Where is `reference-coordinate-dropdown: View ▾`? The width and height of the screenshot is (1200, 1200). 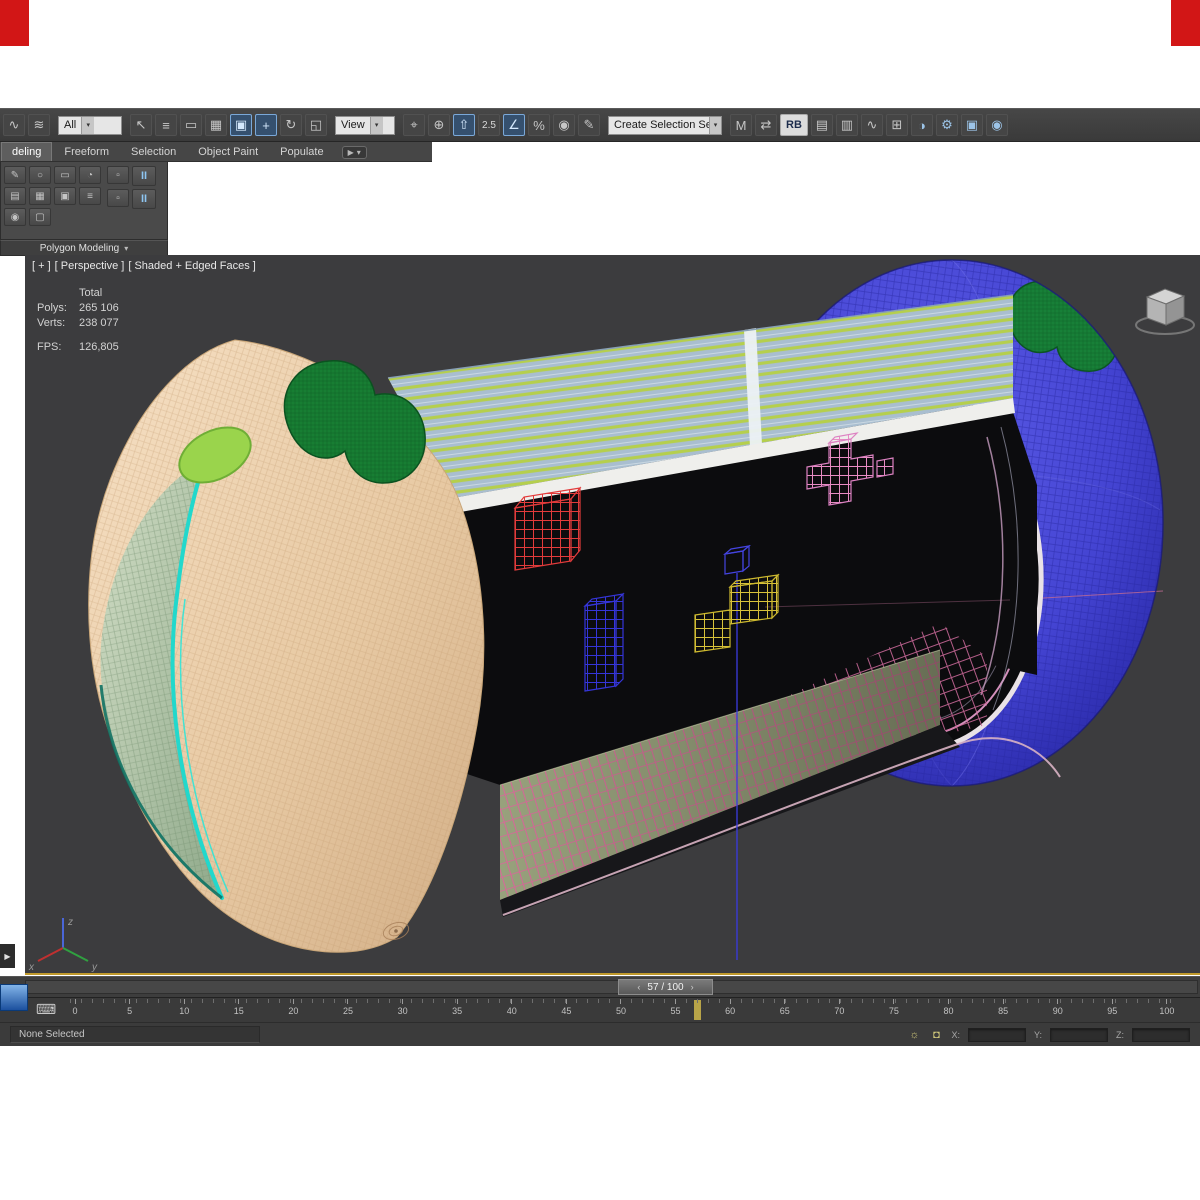 reference-coordinate-dropdown: View ▾ is located at coordinates (365, 125).